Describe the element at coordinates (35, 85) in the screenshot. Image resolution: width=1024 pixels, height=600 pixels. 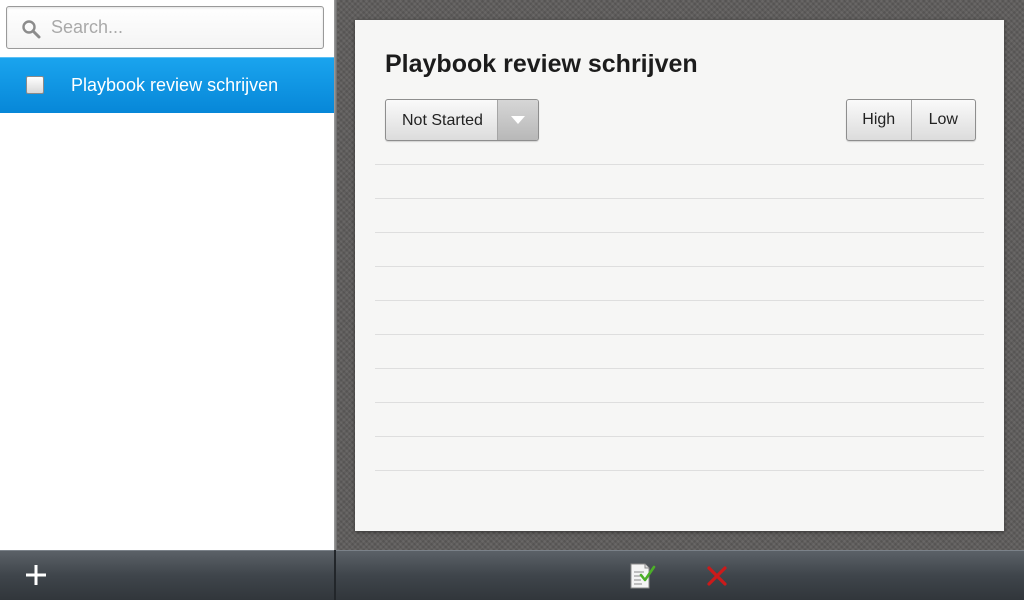
I see `task-checkbox` at that location.